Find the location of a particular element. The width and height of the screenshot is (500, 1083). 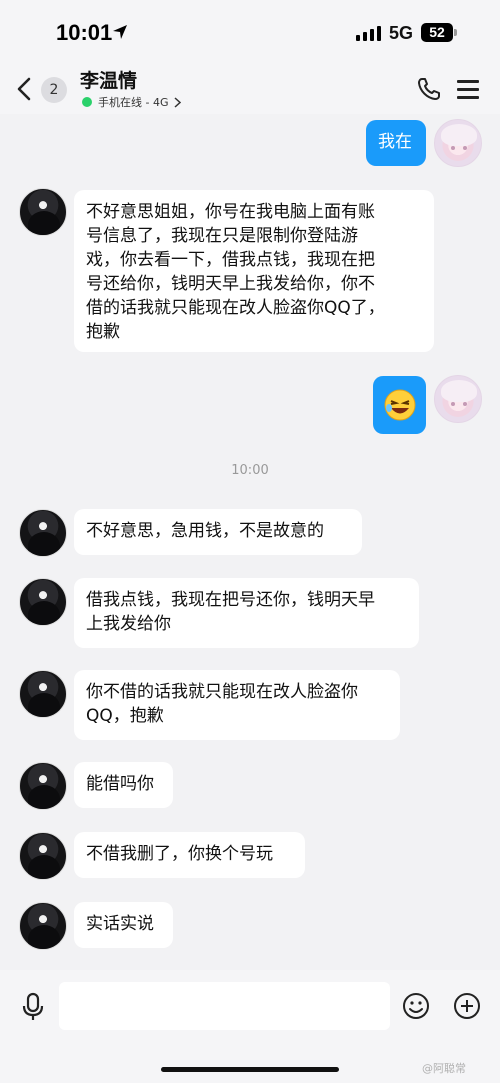

message-line: 能借吗你 is located at coordinates (120, 784).